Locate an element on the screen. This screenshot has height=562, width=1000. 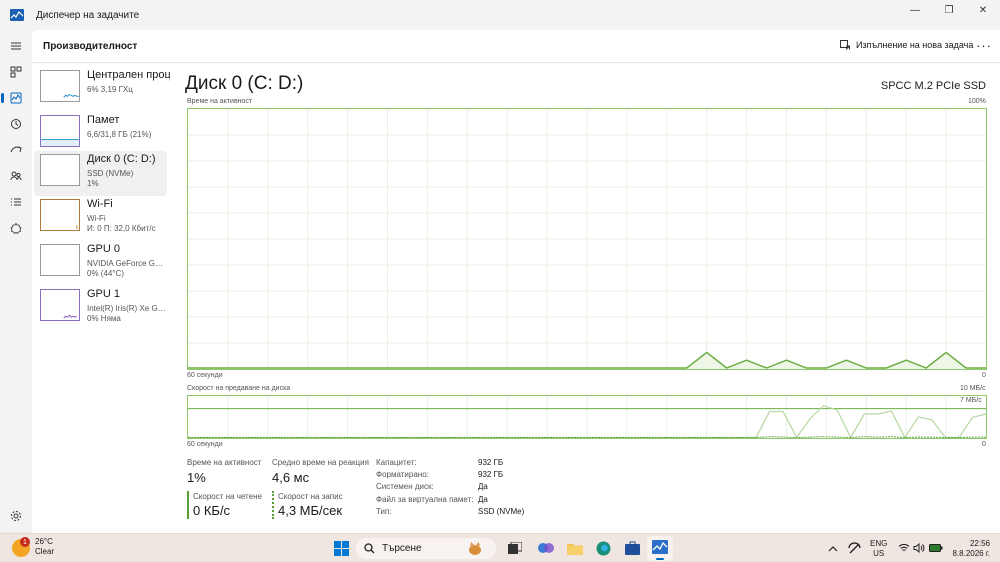
nav-details is located at coordinates (16, 202).